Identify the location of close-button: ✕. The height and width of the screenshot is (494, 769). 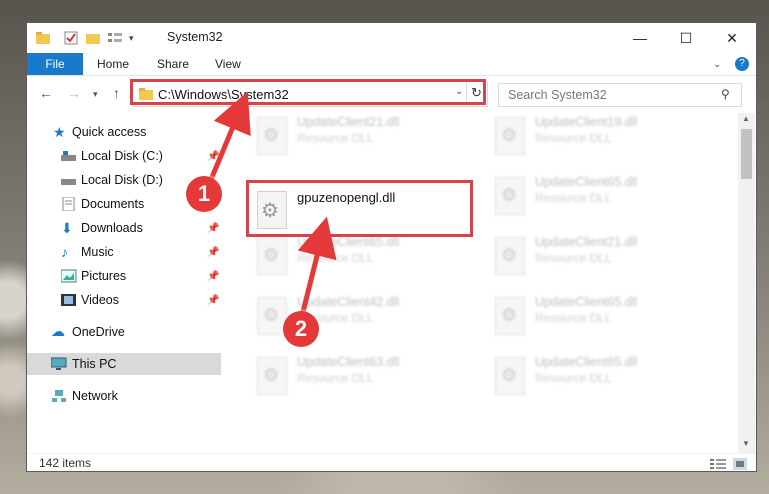
(732, 38).